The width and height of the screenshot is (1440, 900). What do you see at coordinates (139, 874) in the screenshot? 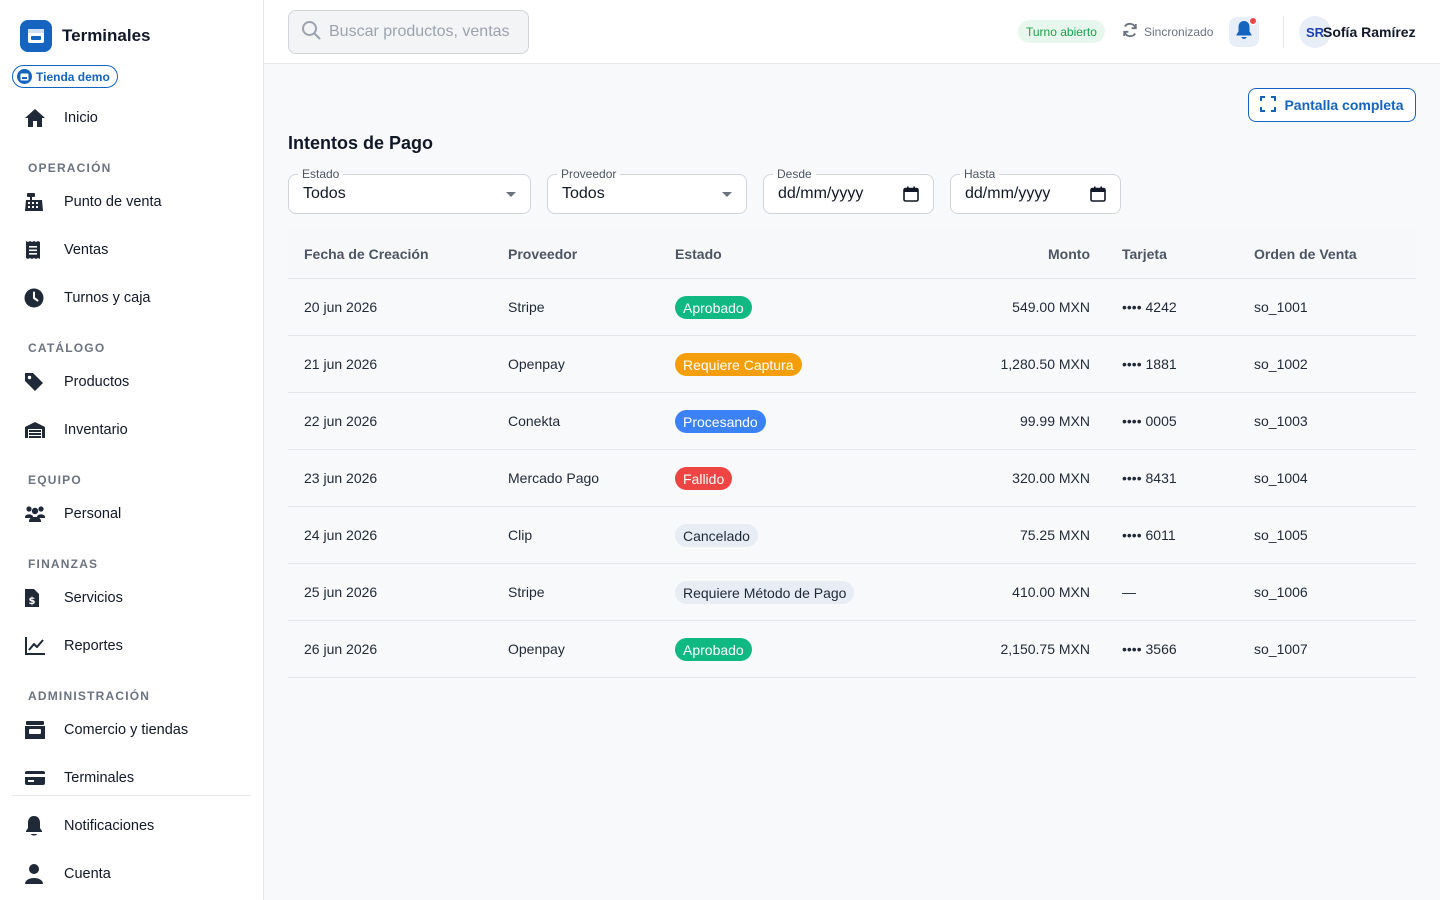
I see `sidebar-item-cuenta: Cuenta` at bounding box center [139, 874].